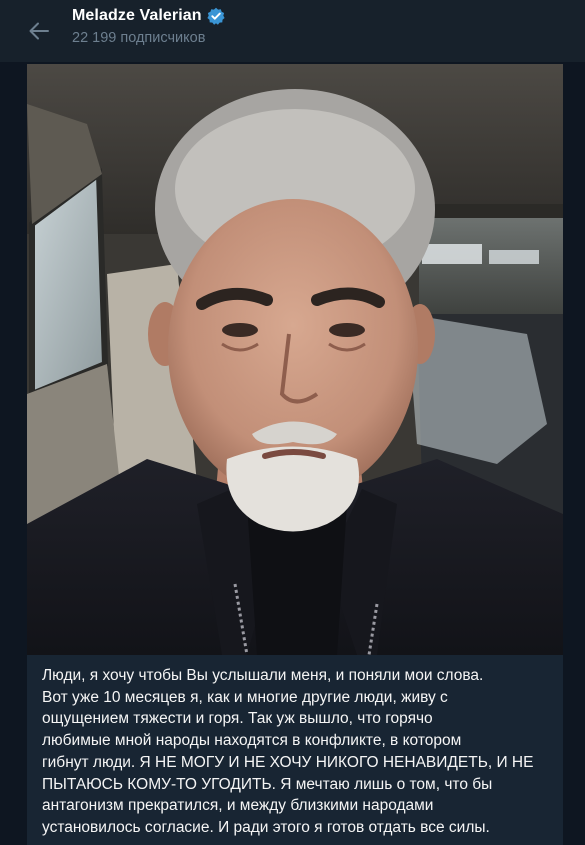 The image size is (585, 845). I want to click on arrow-left-icon, so click(39, 31).